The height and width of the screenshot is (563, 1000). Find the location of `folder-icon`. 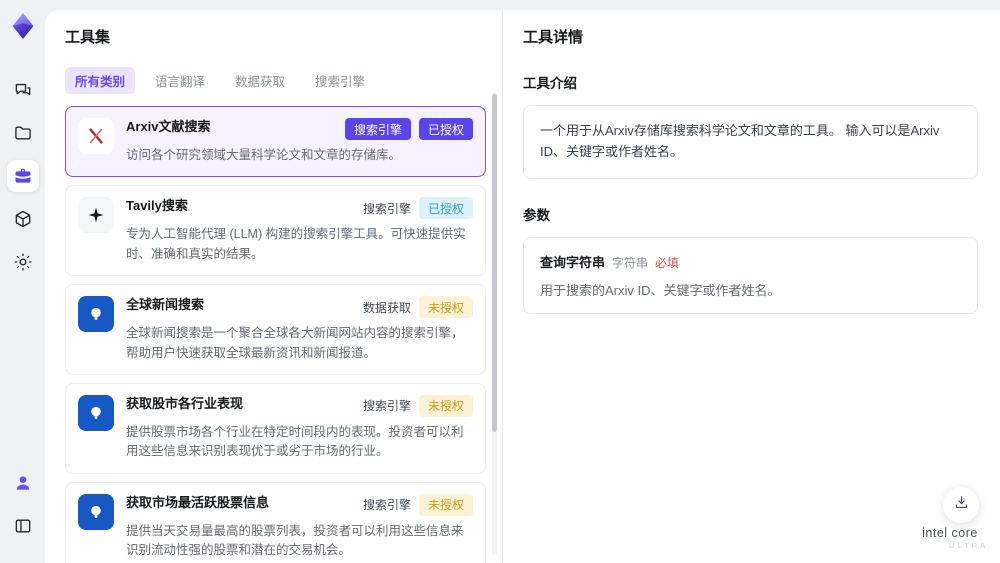

folder-icon is located at coordinates (23, 133).